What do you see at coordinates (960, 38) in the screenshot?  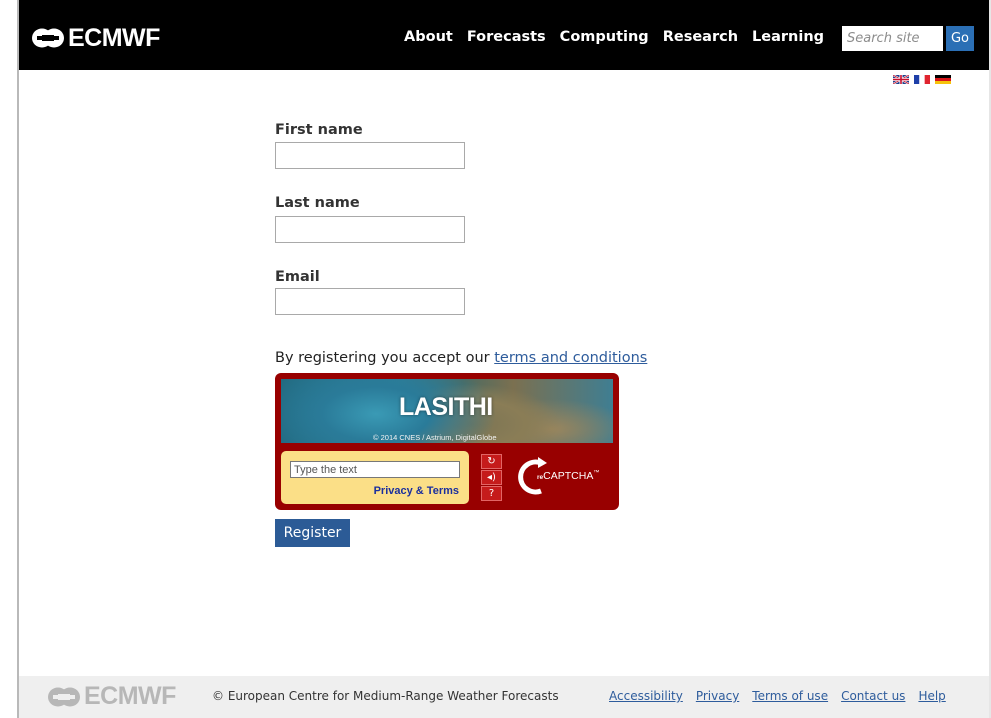 I see `search-go-button: Go` at bounding box center [960, 38].